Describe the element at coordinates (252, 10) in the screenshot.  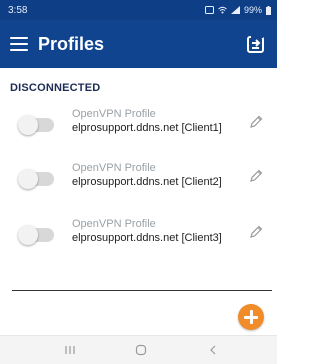
I see `battery-percent: 99%` at that location.